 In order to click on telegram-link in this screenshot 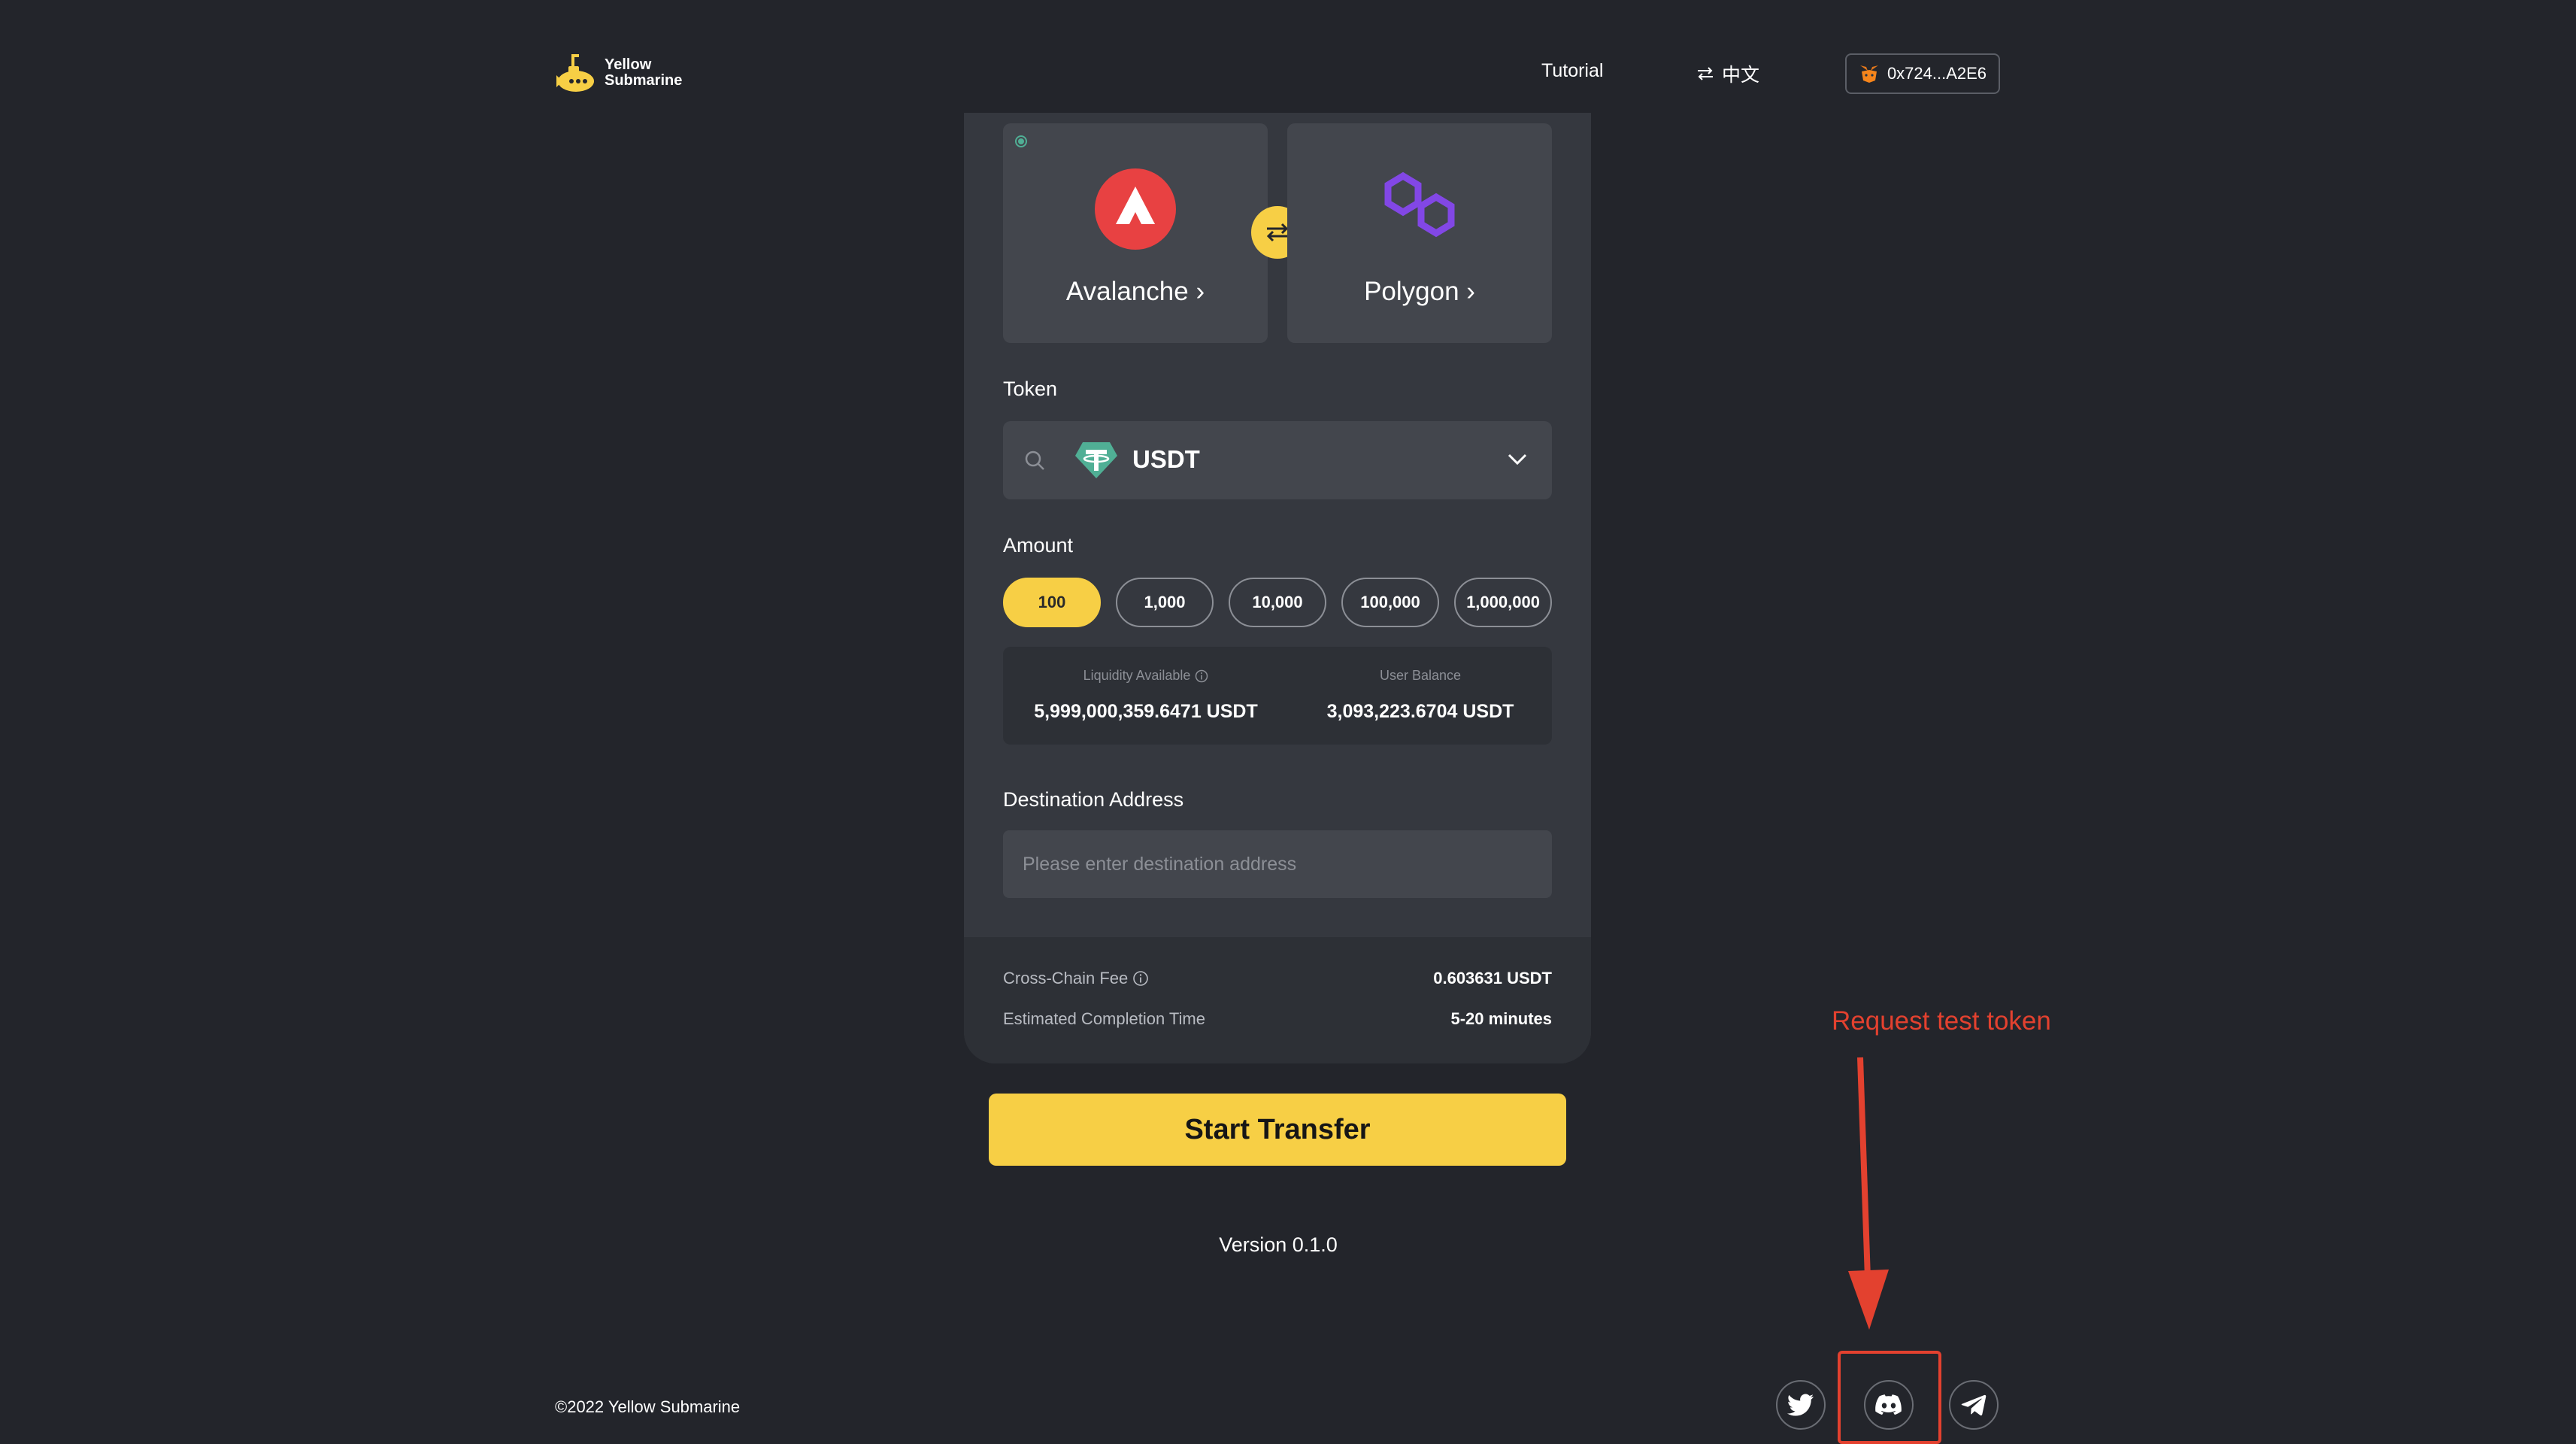, I will do `click(1974, 1405)`.